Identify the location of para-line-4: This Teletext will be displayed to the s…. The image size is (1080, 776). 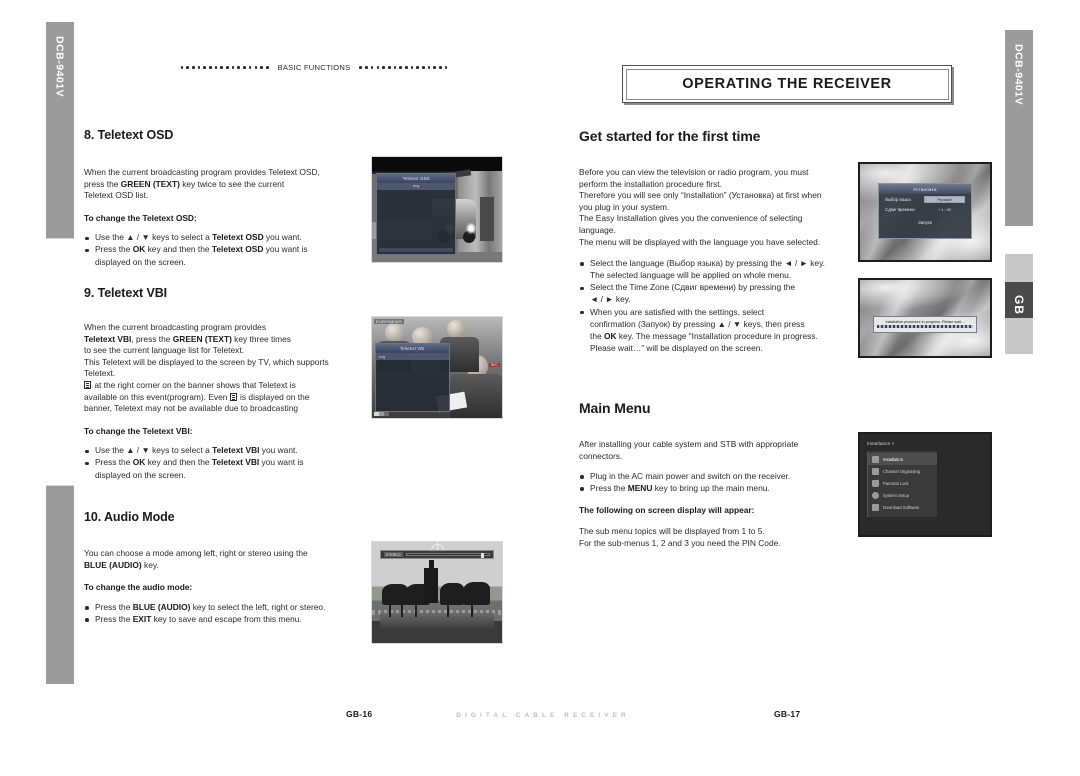
(206, 361).